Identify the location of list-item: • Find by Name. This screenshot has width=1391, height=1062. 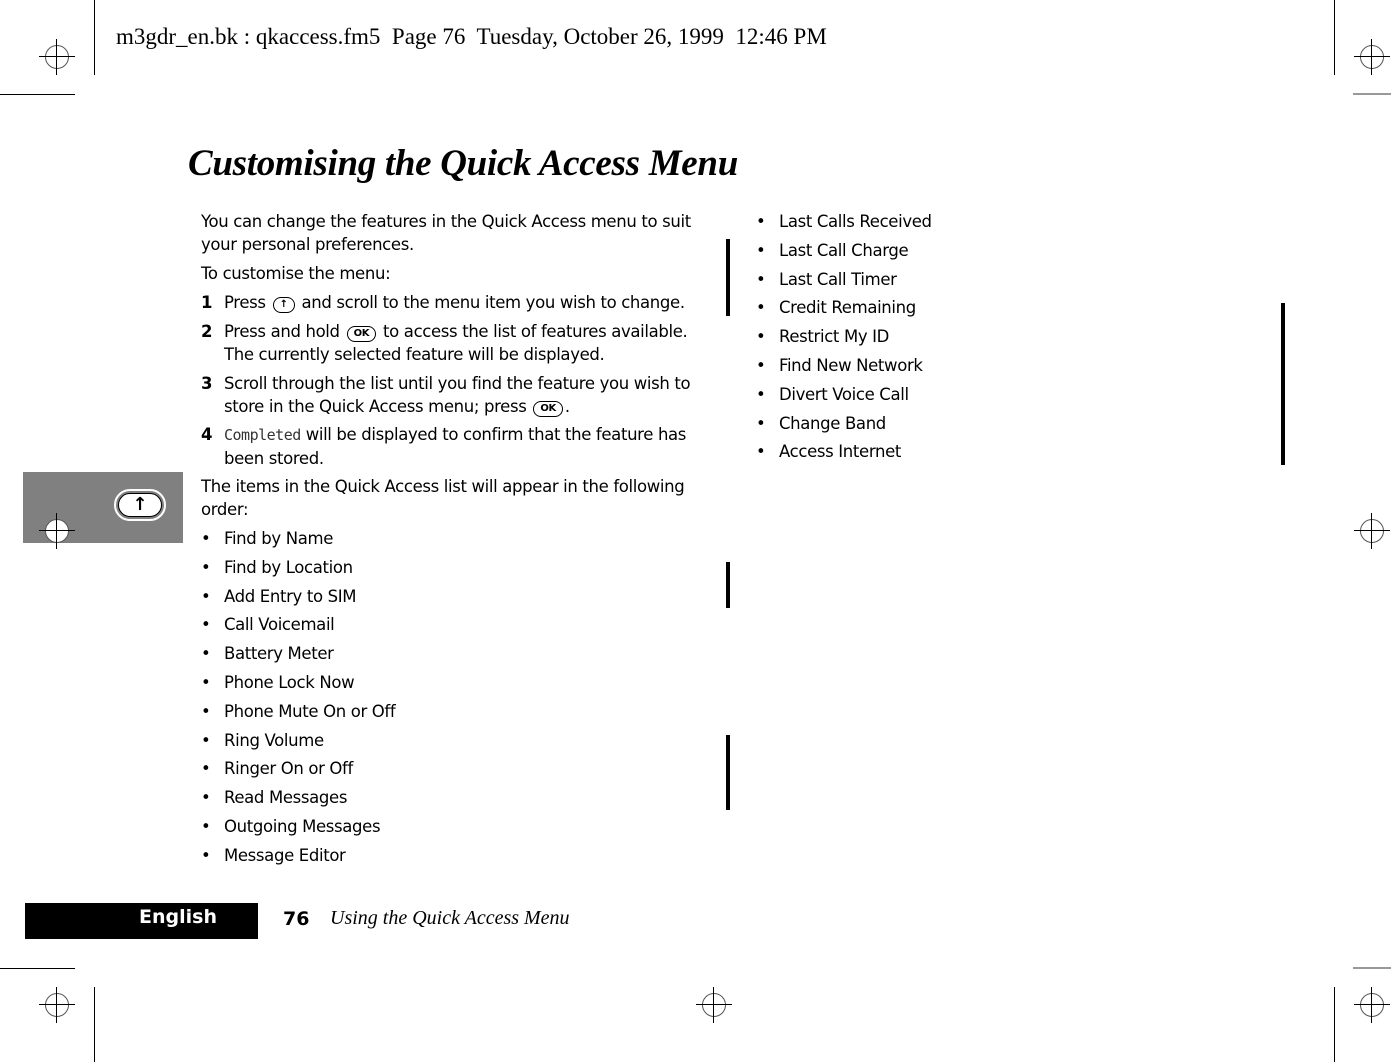
(267, 538).